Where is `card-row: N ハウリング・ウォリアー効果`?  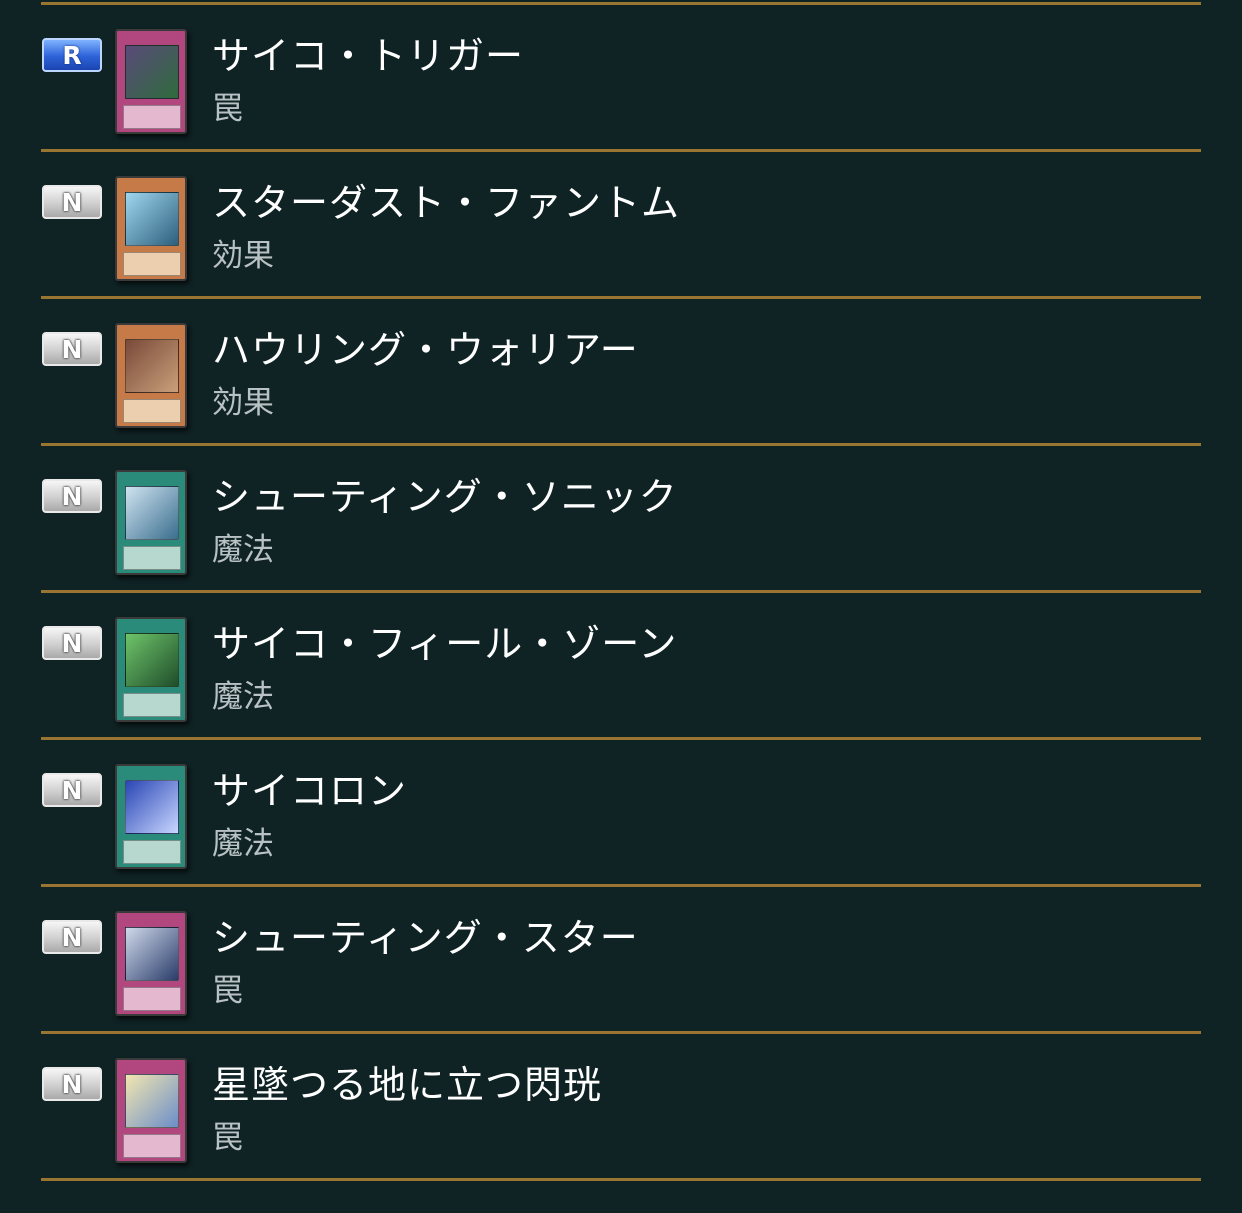
card-row: N ハウリング・ウォリアー効果 is located at coordinates (621, 371).